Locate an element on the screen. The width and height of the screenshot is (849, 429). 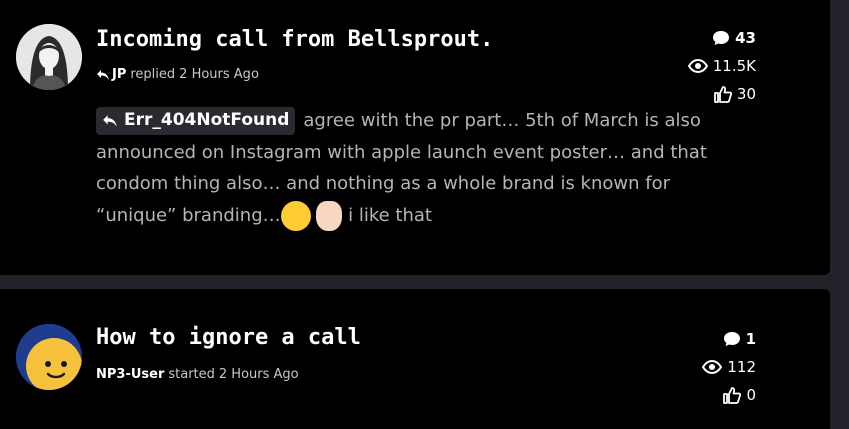
views-stat: 11.5K is located at coordinates (721, 66).